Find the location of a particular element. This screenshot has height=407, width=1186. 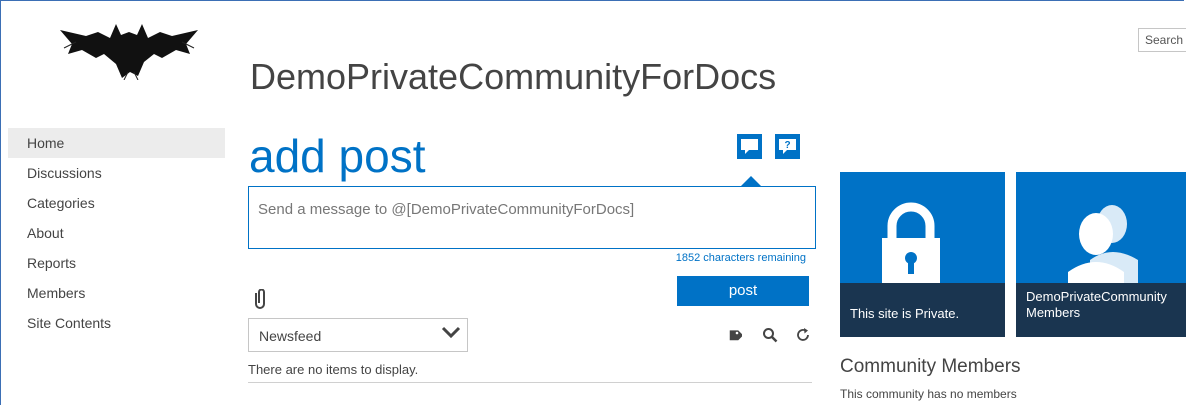

paperclip-icon is located at coordinates (260, 299).